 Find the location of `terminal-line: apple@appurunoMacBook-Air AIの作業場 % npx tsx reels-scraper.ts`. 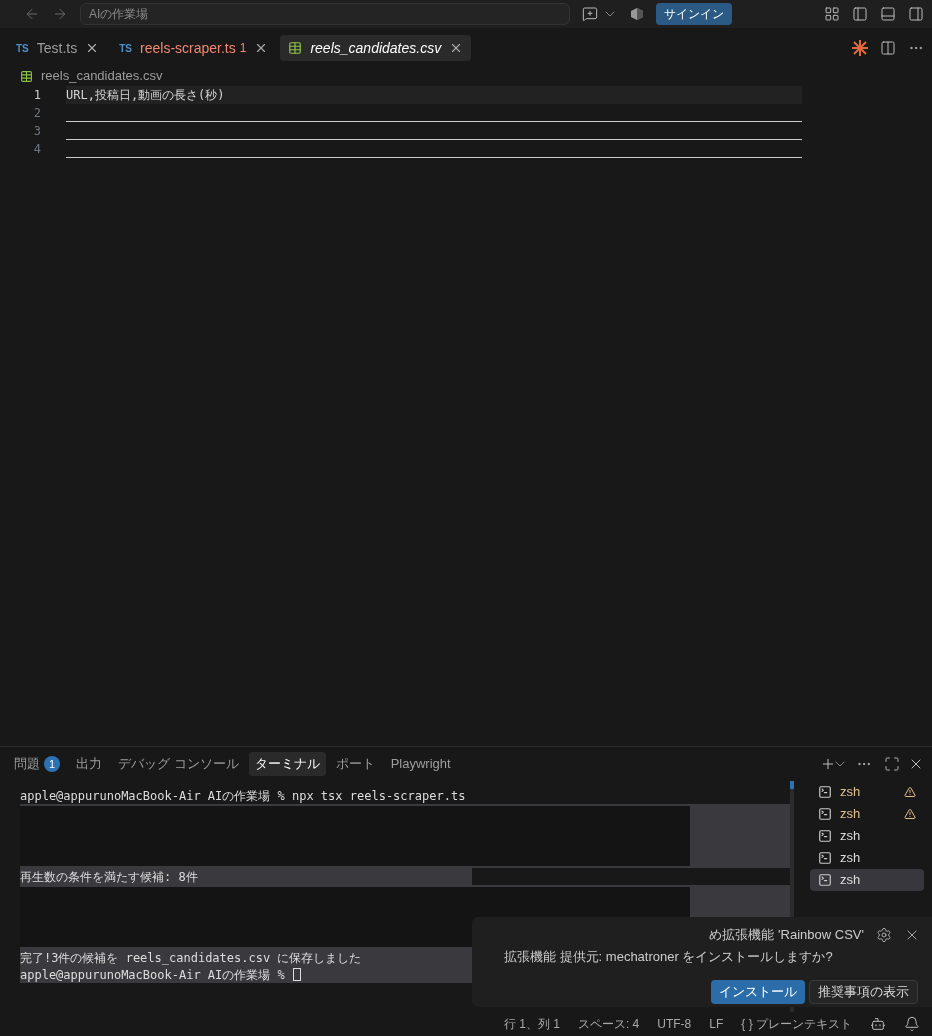

terminal-line: apple@appurunoMacBook-Air AIの作業場 % npx tsx reels-scraper.ts is located at coordinates (243, 796).